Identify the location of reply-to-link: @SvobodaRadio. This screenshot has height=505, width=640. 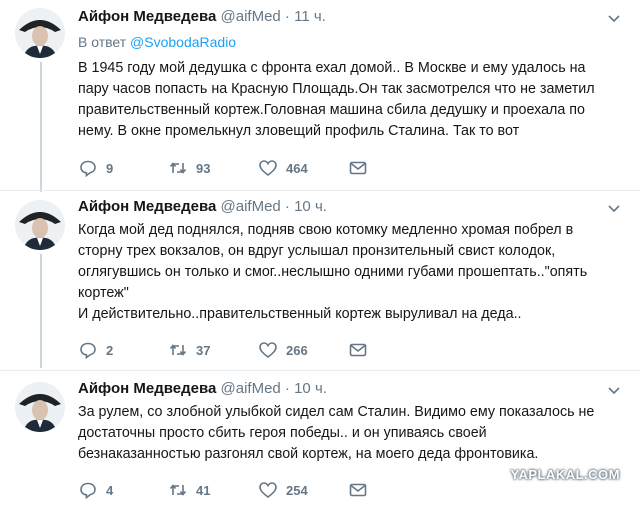
(183, 42).